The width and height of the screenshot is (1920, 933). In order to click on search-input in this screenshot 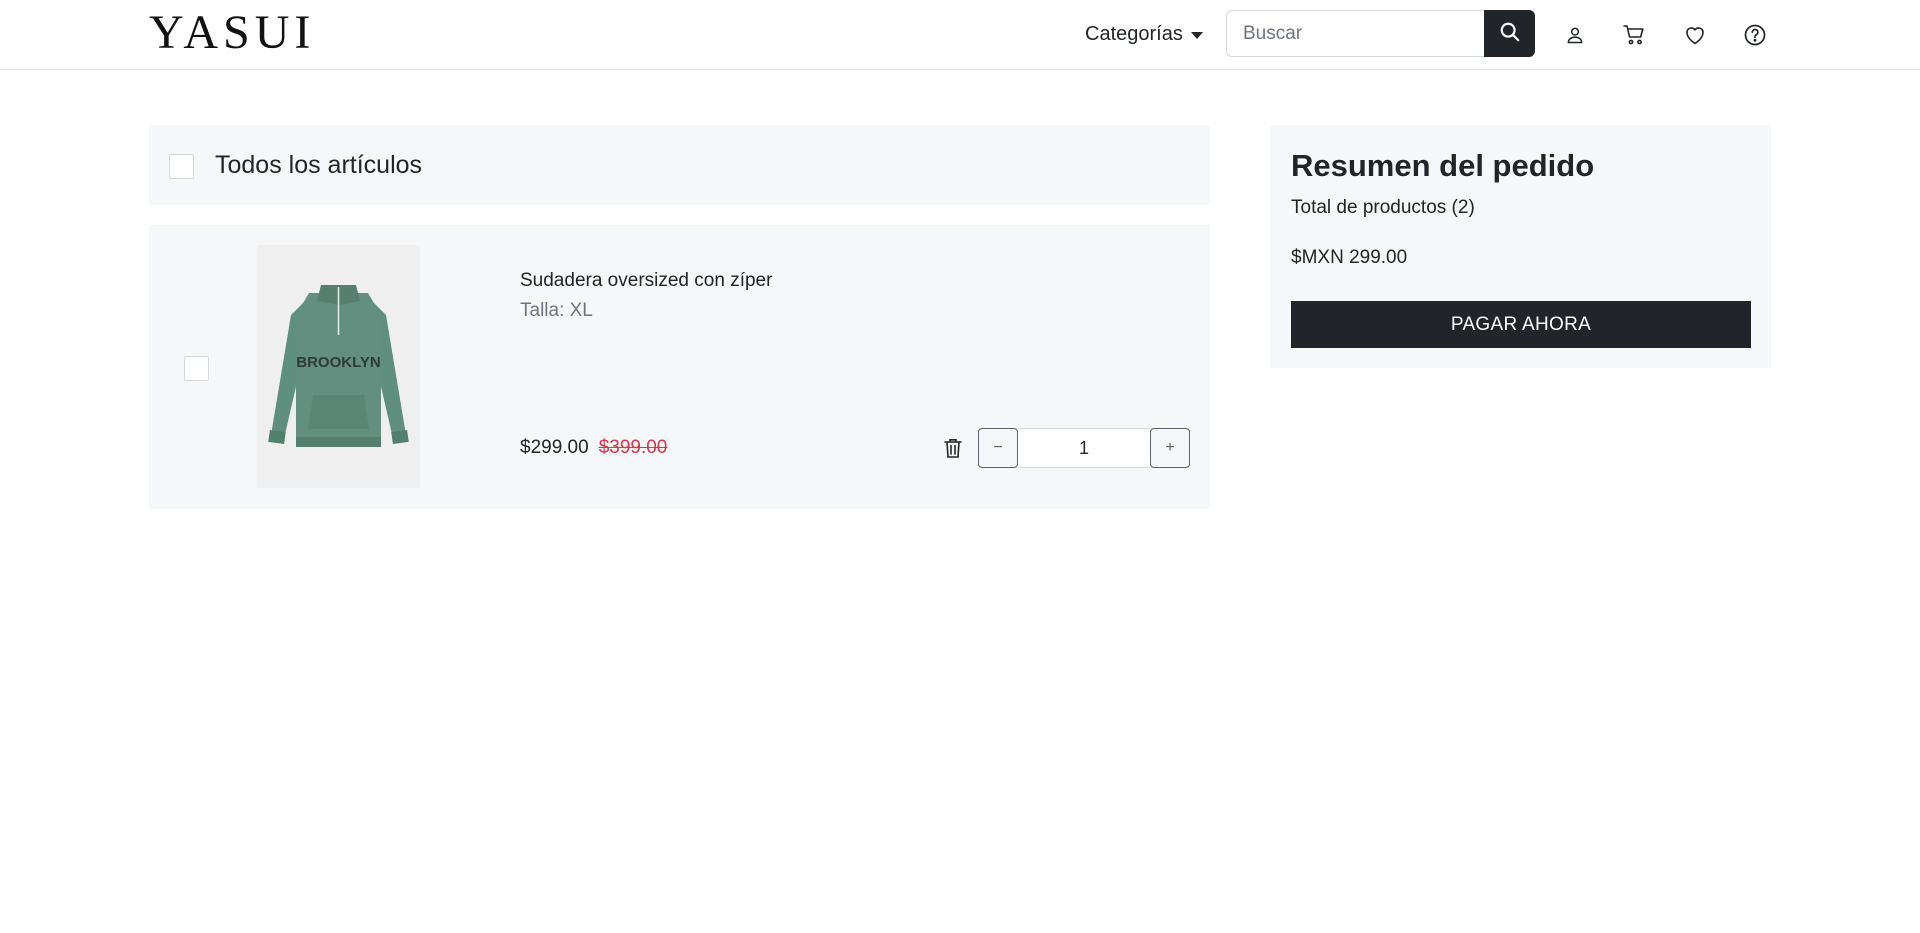, I will do `click(1355, 33)`.